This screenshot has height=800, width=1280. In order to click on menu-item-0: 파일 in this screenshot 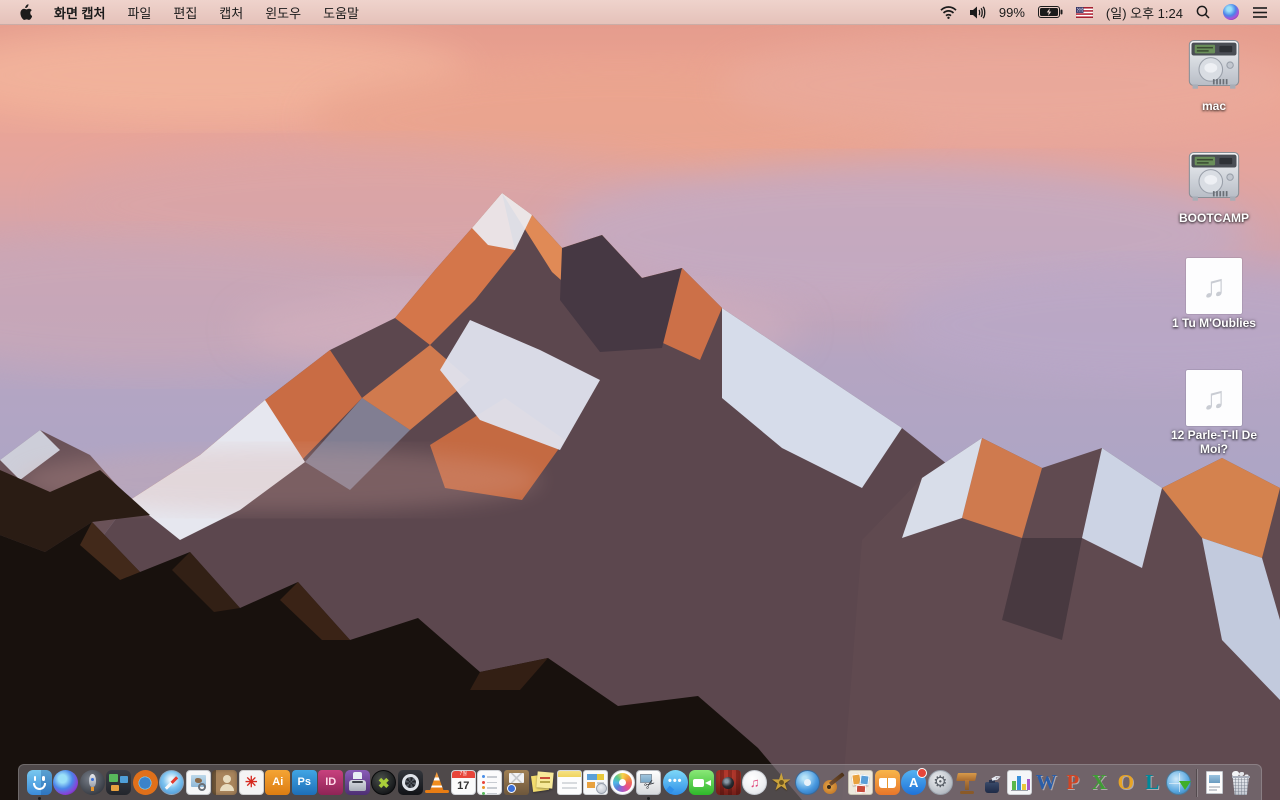, I will do `click(139, 12)`.